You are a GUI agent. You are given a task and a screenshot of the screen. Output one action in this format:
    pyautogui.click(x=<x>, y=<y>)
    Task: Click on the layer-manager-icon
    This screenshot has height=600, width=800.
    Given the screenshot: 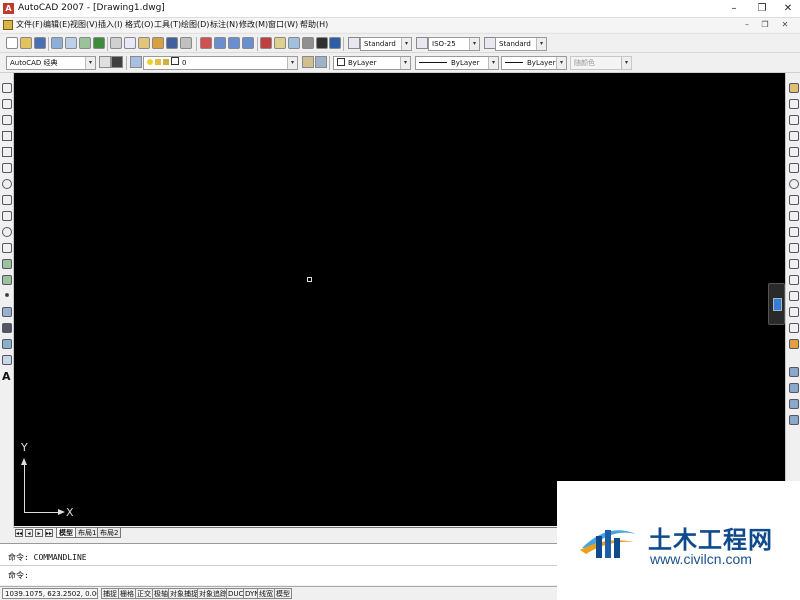 What is the action you would take?
    pyautogui.click(x=136, y=62)
    